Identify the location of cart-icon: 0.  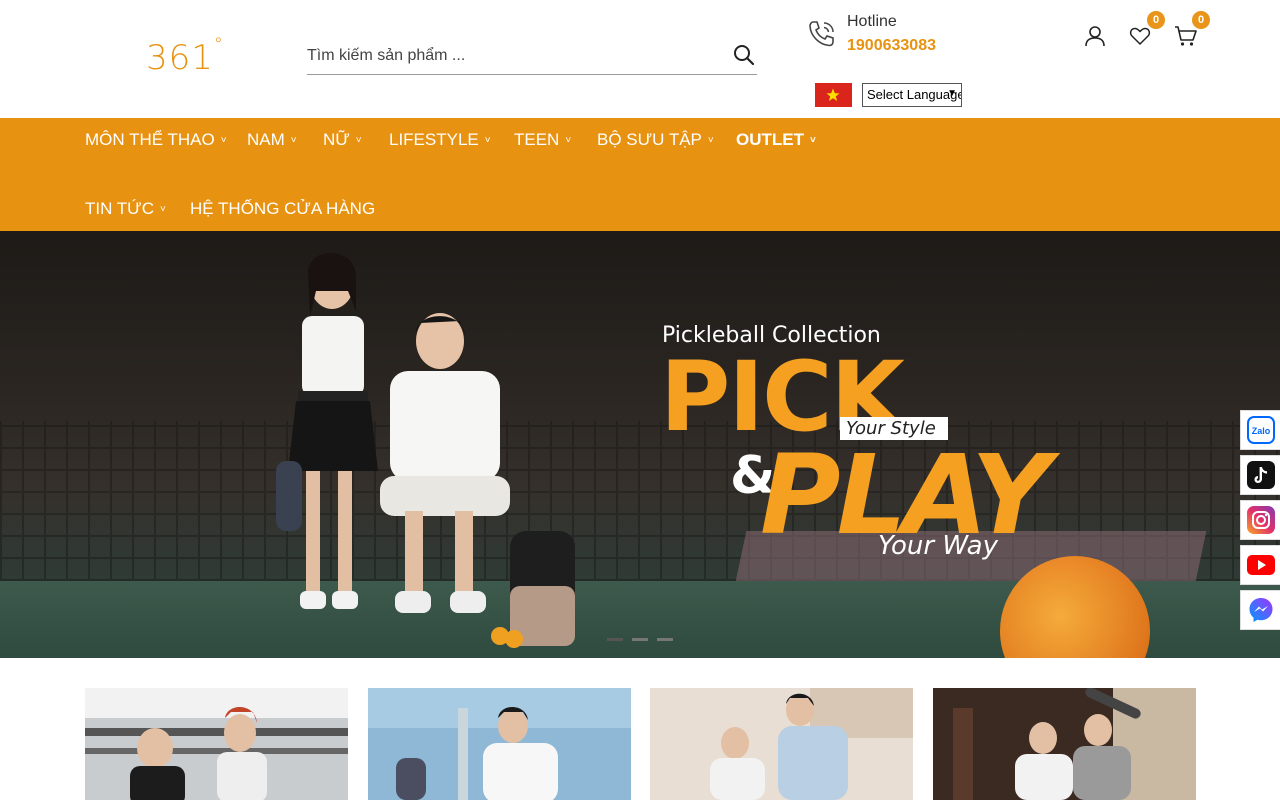
(1192, 31).